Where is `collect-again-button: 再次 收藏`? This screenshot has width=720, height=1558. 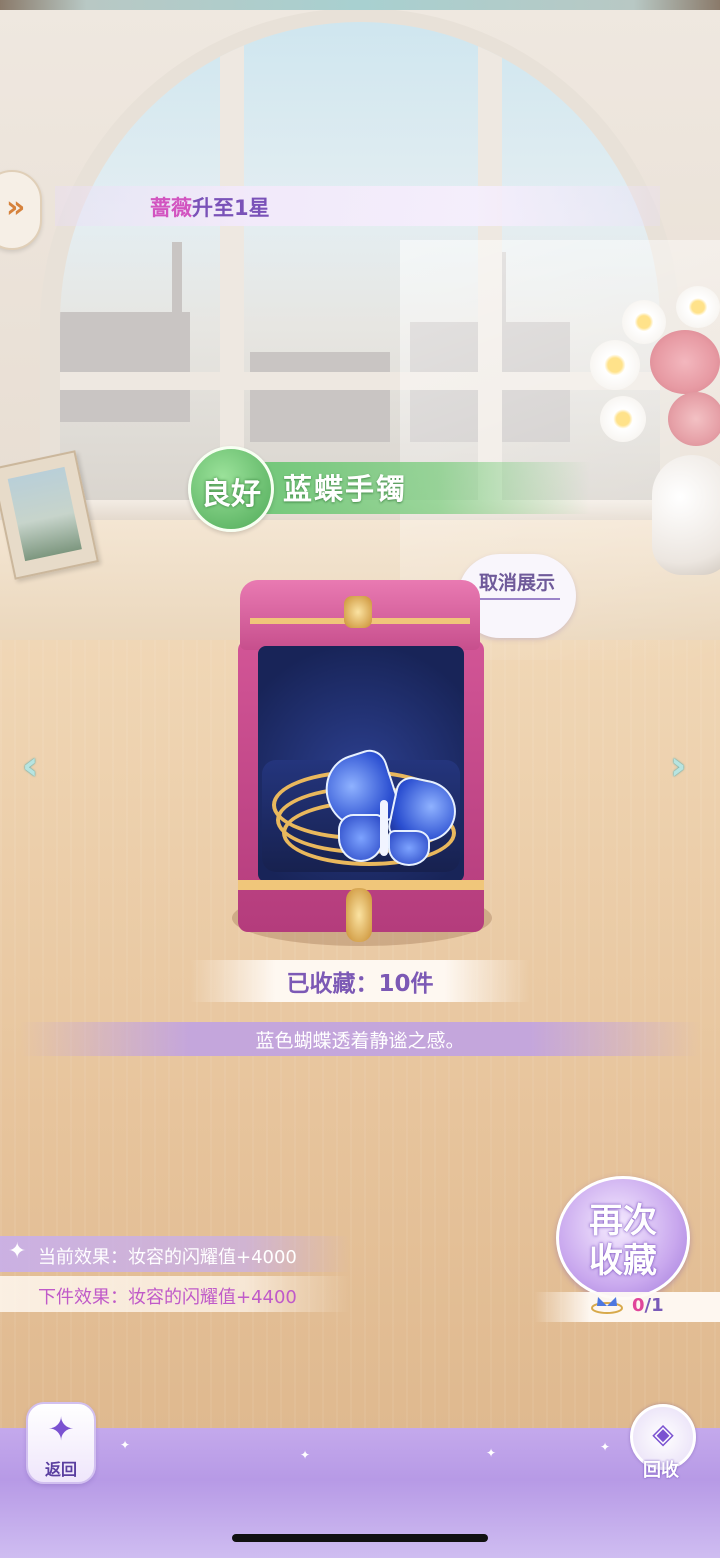
collect-again-button: 再次 收藏 is located at coordinates (623, 1238).